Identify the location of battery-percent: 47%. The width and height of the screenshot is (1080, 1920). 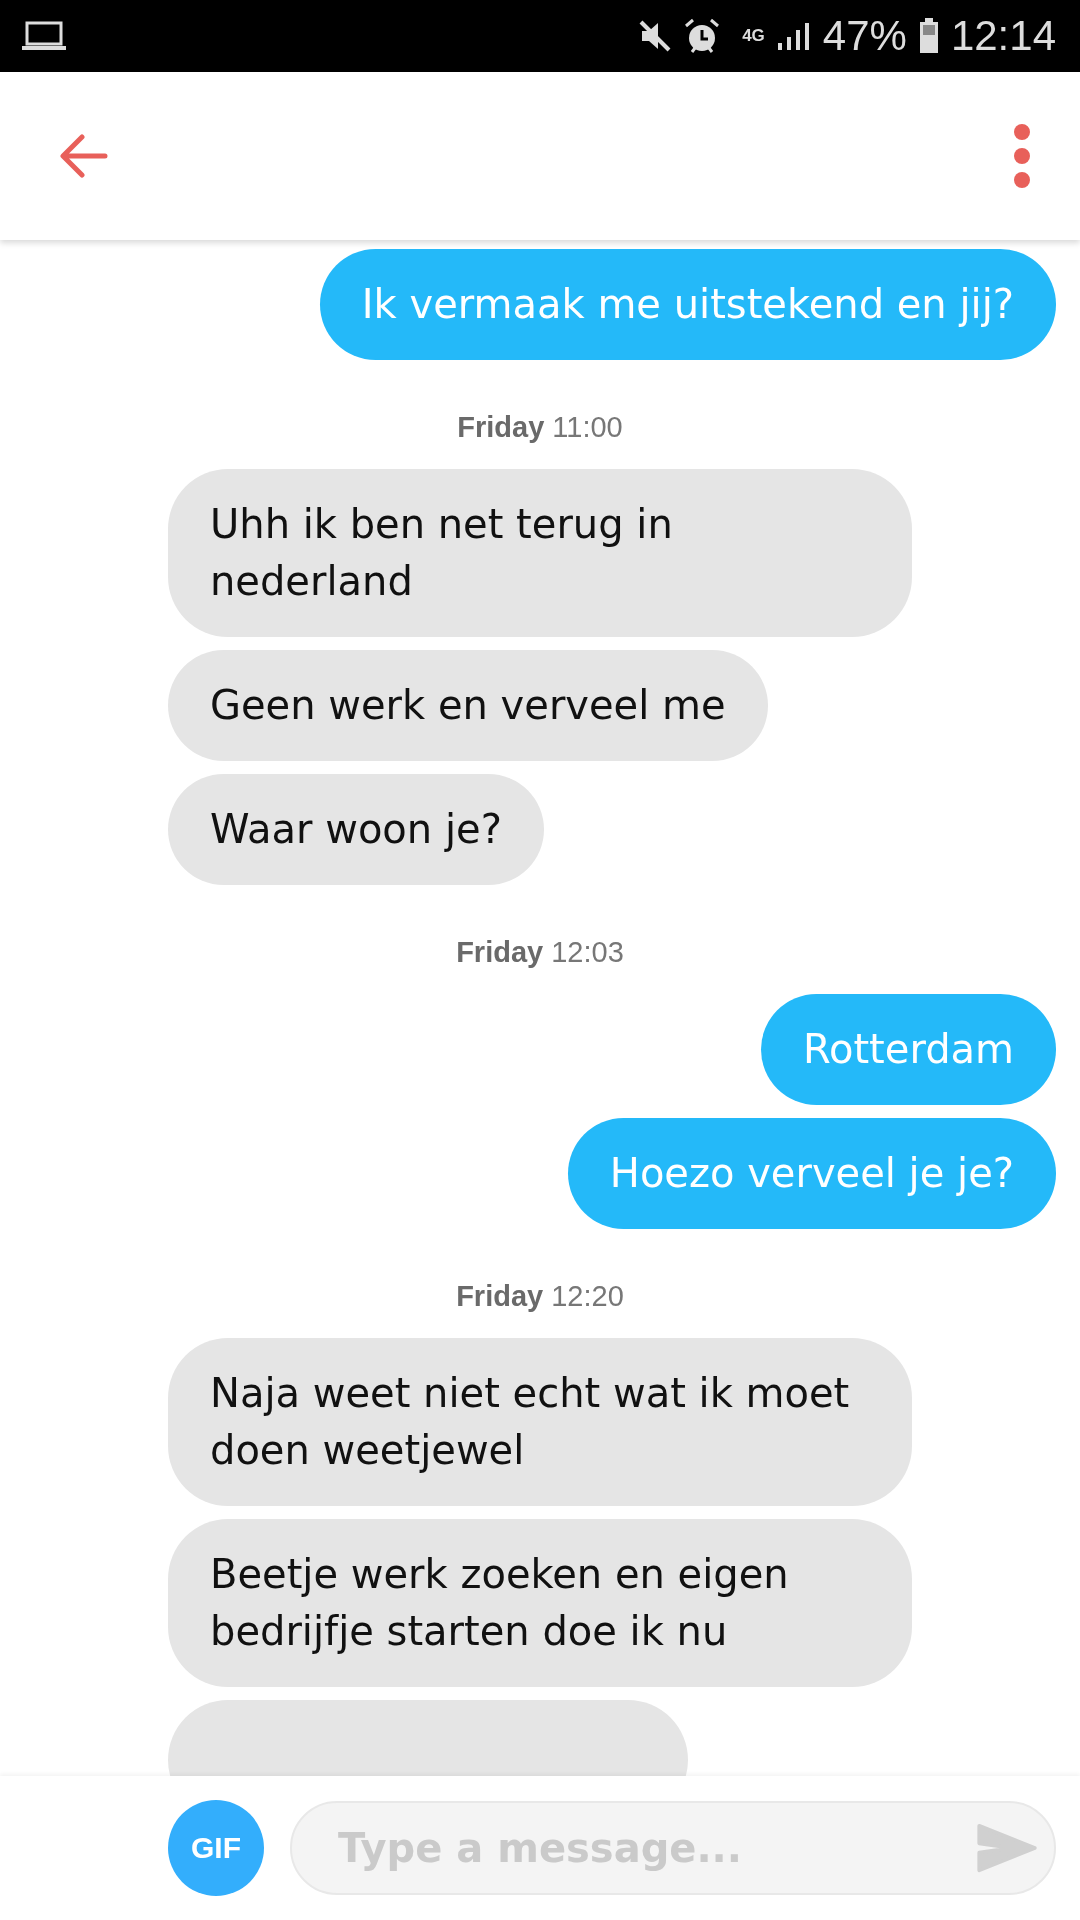
(864, 36).